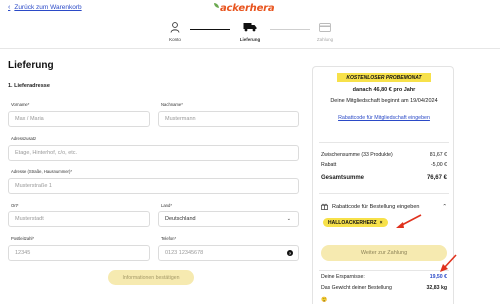 The height and width of the screenshot is (304, 500). Describe the element at coordinates (228, 119) in the screenshot. I see `nachname-input: Mustermann` at that location.